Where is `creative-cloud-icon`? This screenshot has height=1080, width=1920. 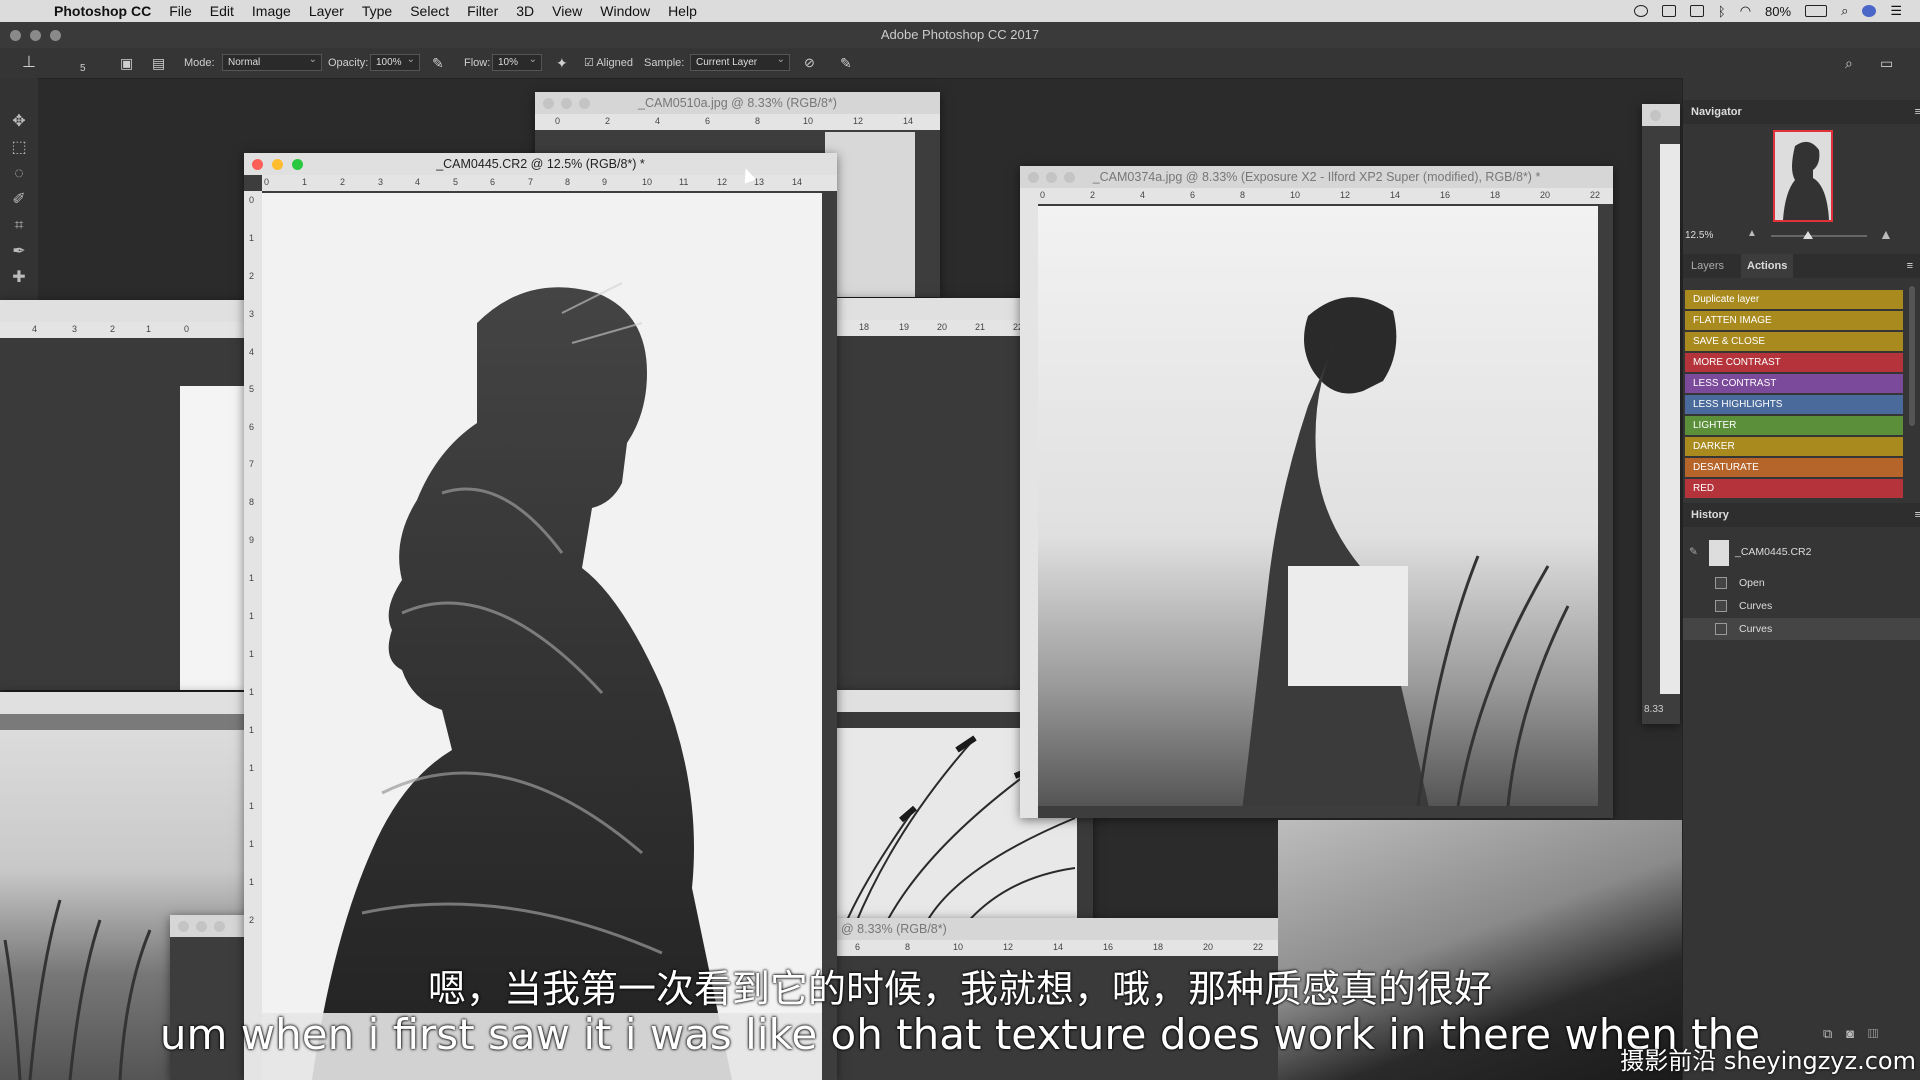
creative-cloud-icon is located at coordinates (1640, 11).